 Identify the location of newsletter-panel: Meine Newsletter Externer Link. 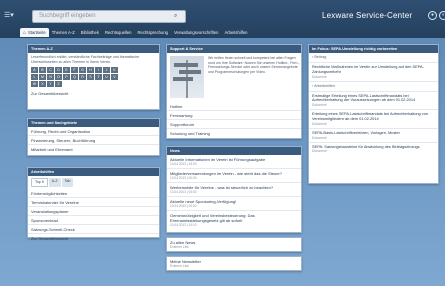
(234, 263).